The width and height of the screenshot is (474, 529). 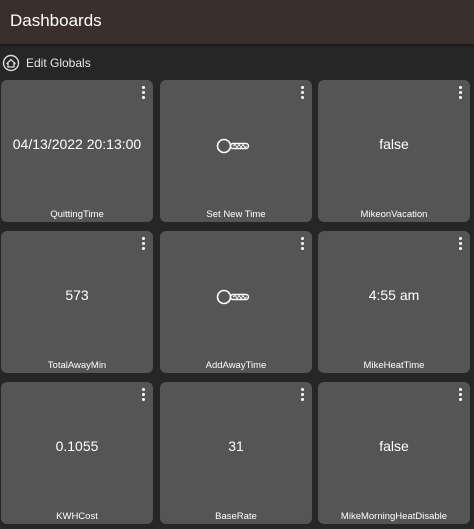 I want to click on tile-total-away-min: 573 TotalAwayMin, so click(x=77, y=302).